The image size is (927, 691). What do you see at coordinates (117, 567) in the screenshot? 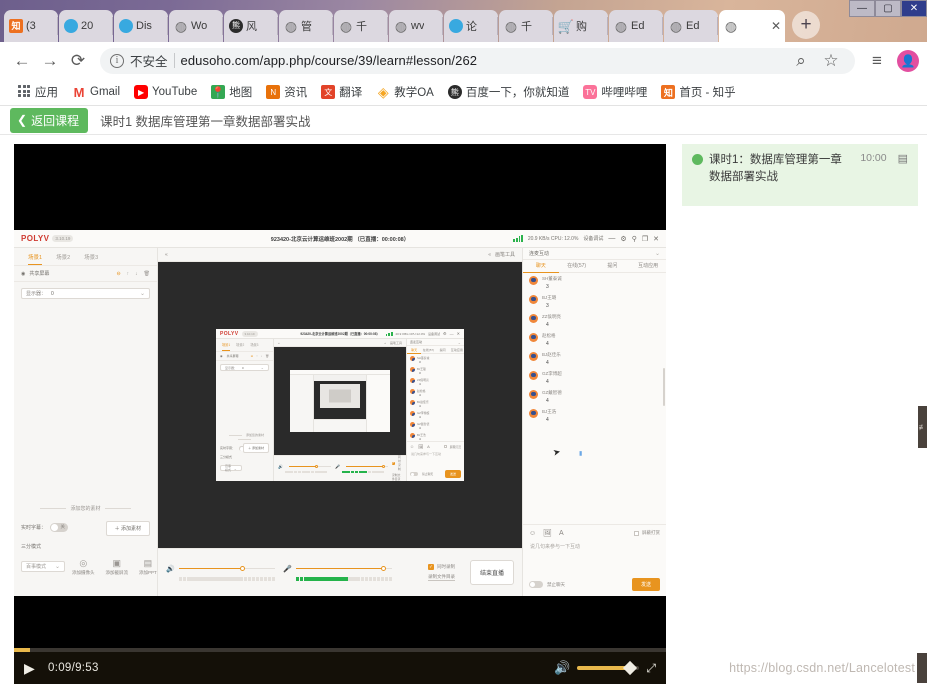
I see `screen-button: ▣ 添加截屏流` at bounding box center [117, 567].